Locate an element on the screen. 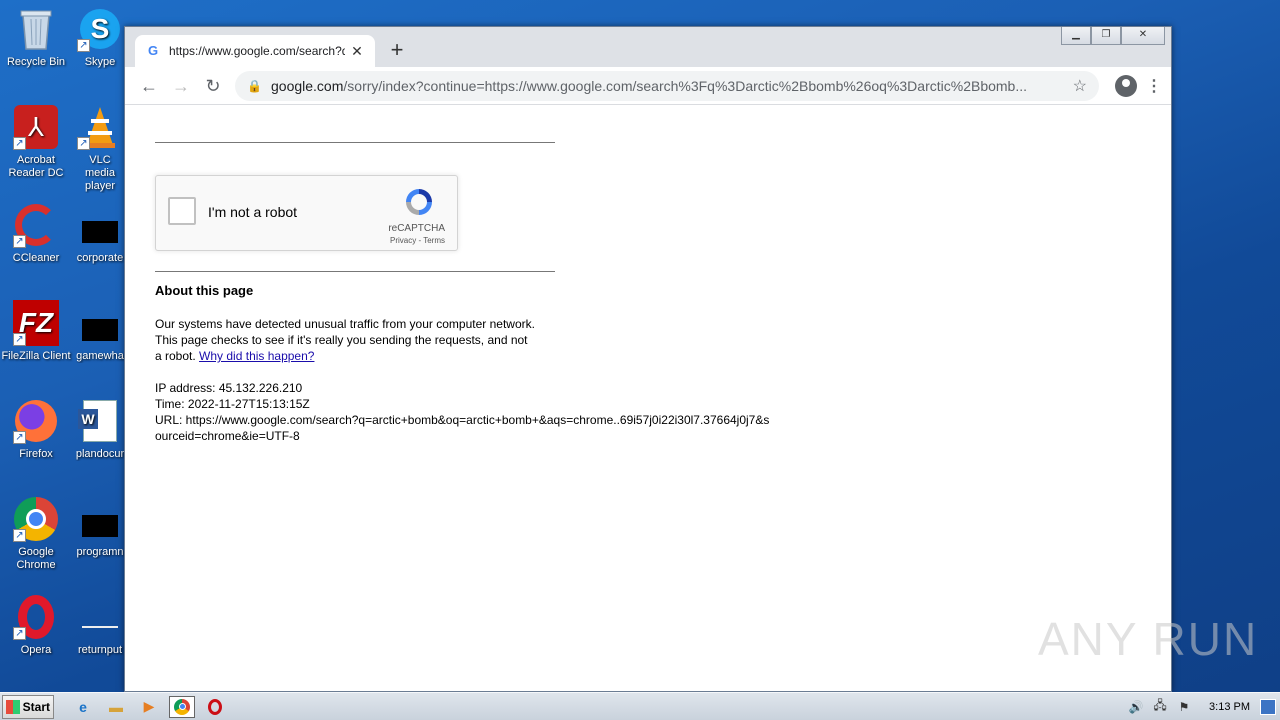 Image resolution: width=1280 pixels, height=720 pixels. desktop-icon-ccleaner: ↗ CCleaner is located at coordinates (36, 233).